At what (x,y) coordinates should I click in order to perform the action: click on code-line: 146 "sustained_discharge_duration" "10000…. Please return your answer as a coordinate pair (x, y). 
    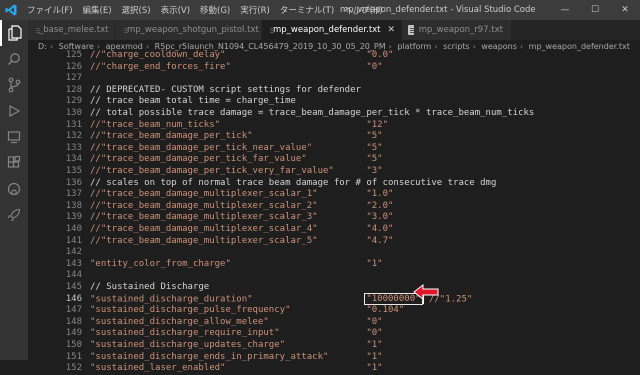
    Looking at the image, I should click on (328, 299).